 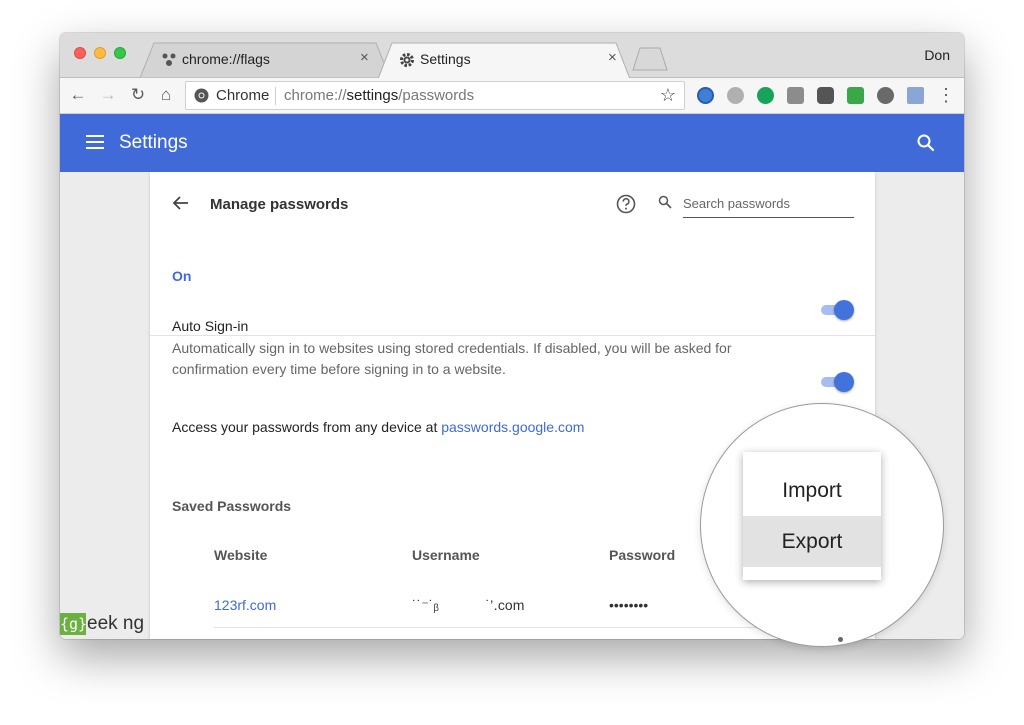 What do you see at coordinates (504, 60) in the screenshot?
I see `tab-settings: Settings ×` at bounding box center [504, 60].